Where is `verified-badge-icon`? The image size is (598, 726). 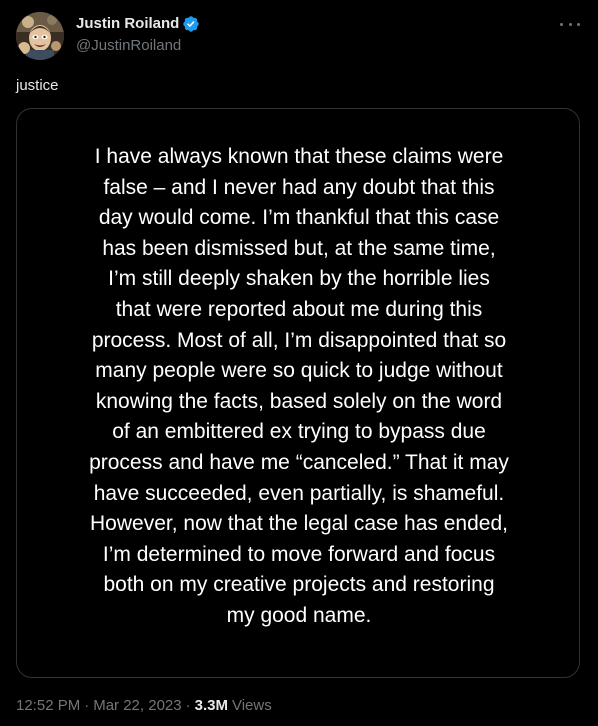
verified-badge-icon is located at coordinates (191, 24).